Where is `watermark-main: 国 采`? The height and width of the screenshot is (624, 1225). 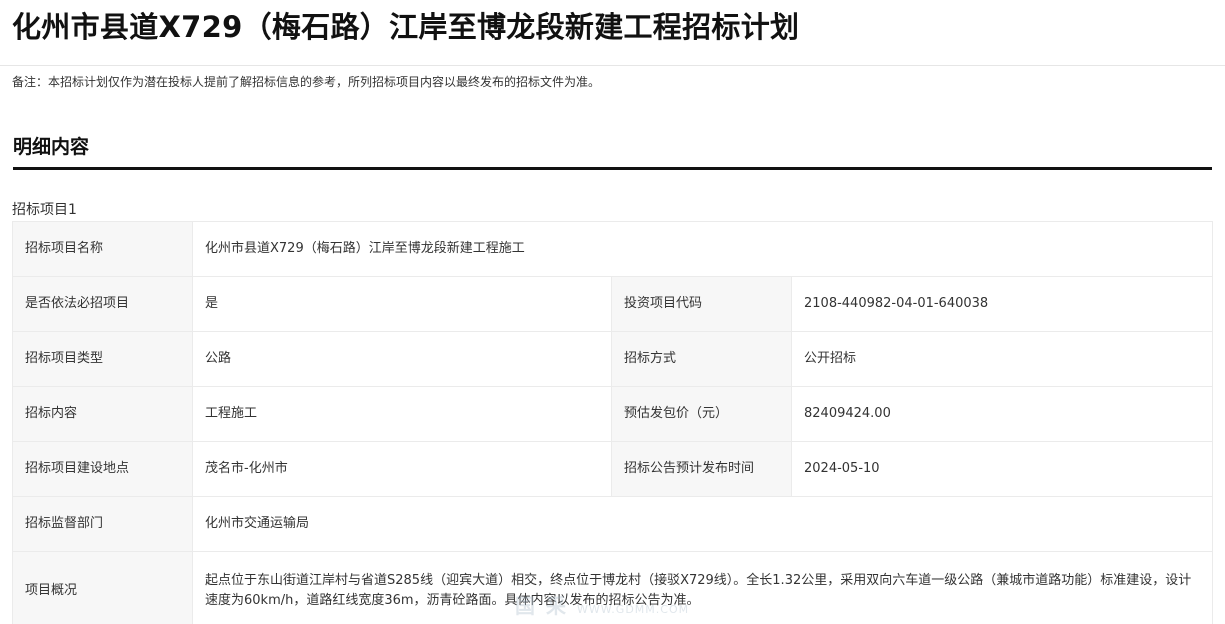 watermark-main: 国 采 is located at coordinates (541, 606).